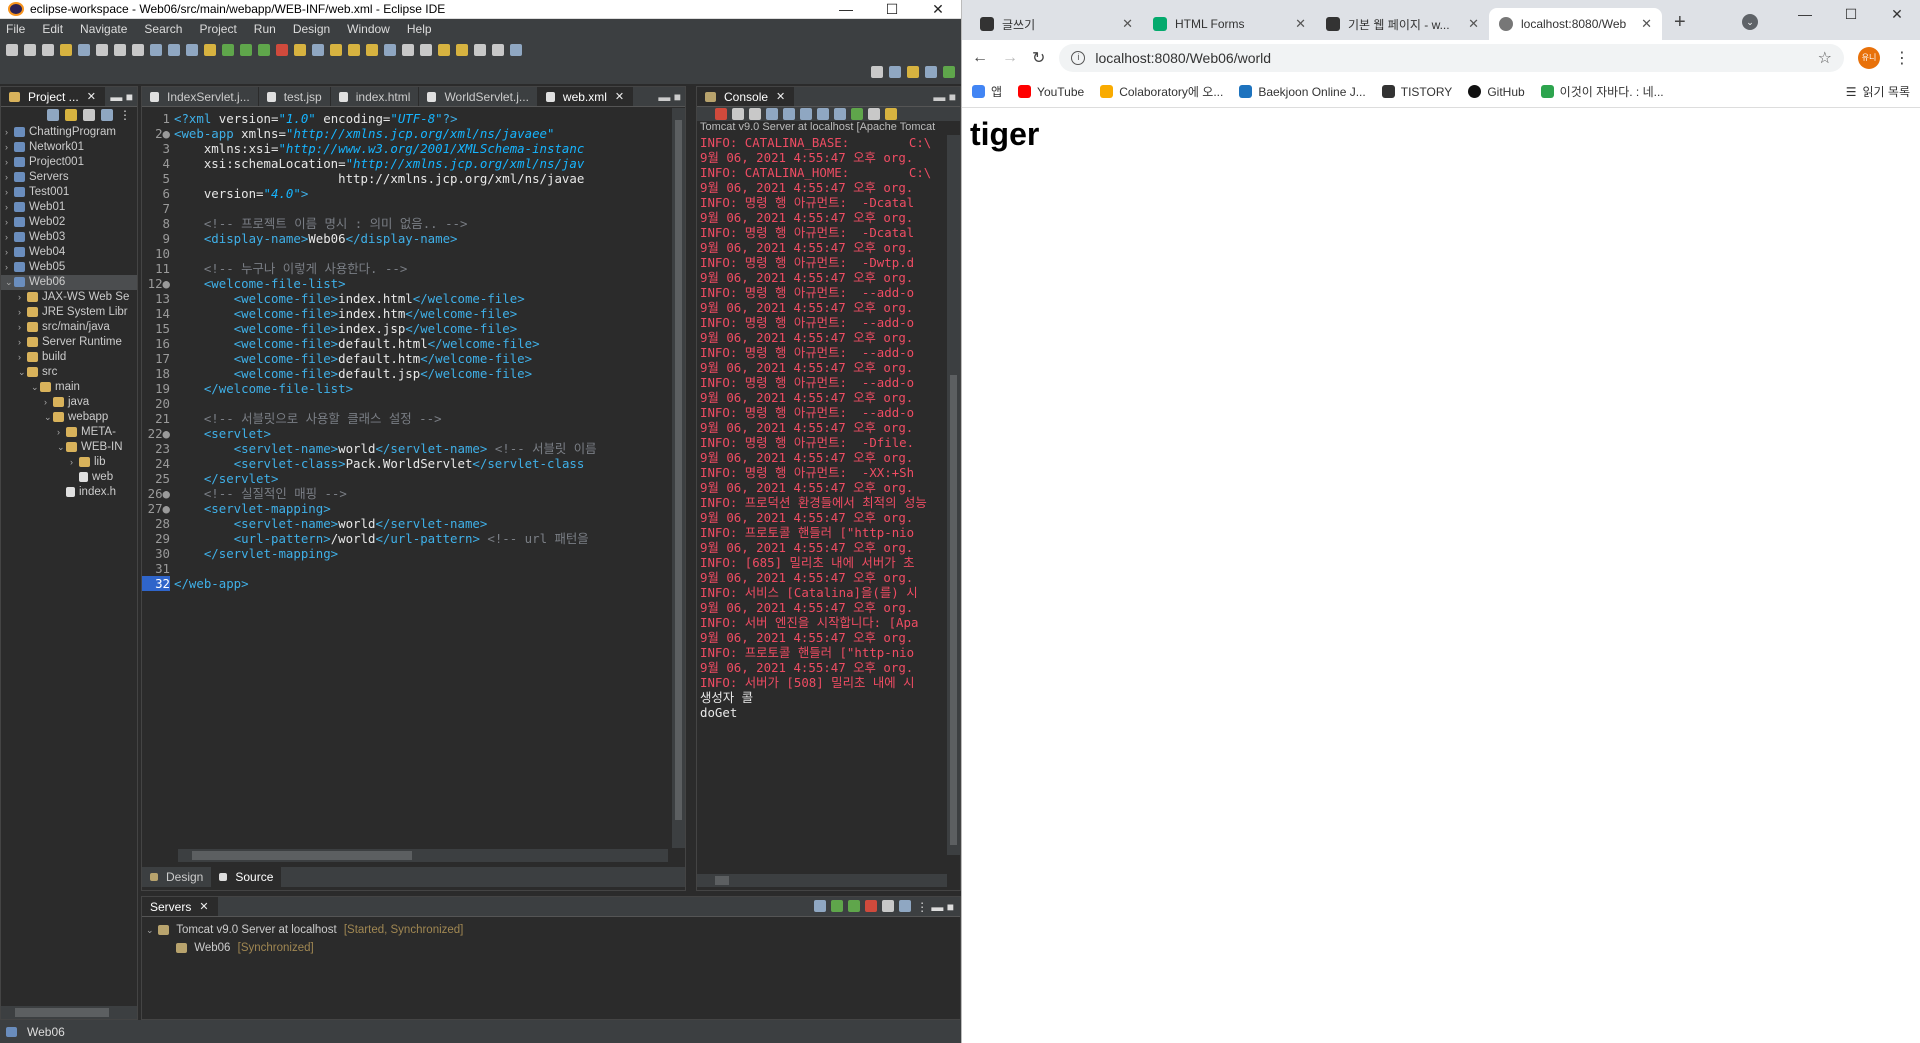 This screenshot has height=1043, width=1920. I want to click on clean-icon, so click(905, 905).